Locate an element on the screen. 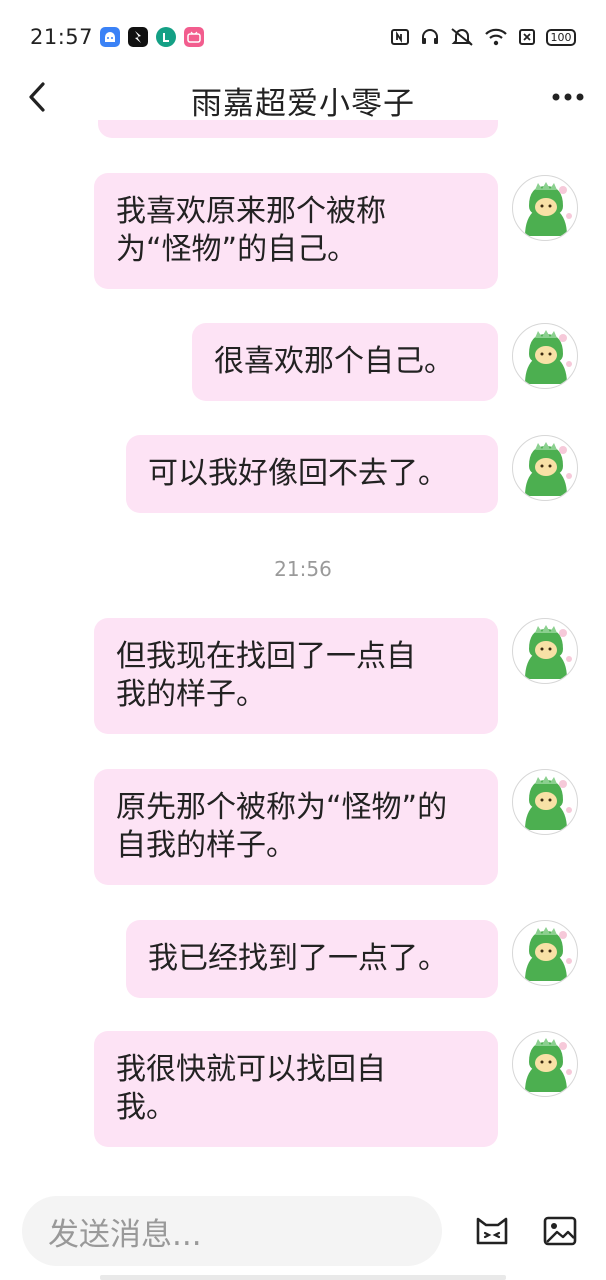 This screenshot has width=606, height=1280. message-bubble: 我已经找到了一点了。 is located at coordinates (312, 959).